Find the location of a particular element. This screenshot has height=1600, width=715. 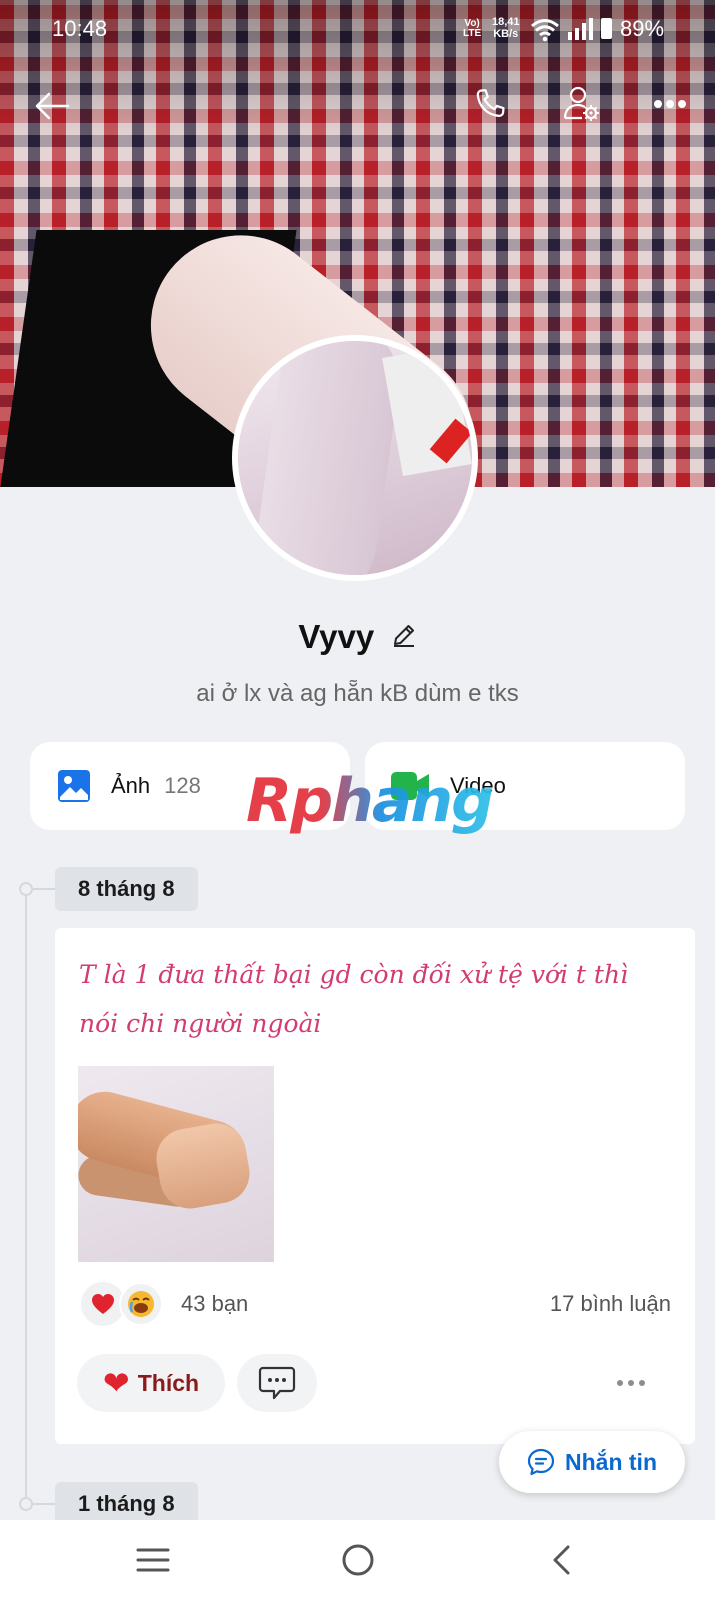

network-bottom: LTE is located at coordinates (472, 33).